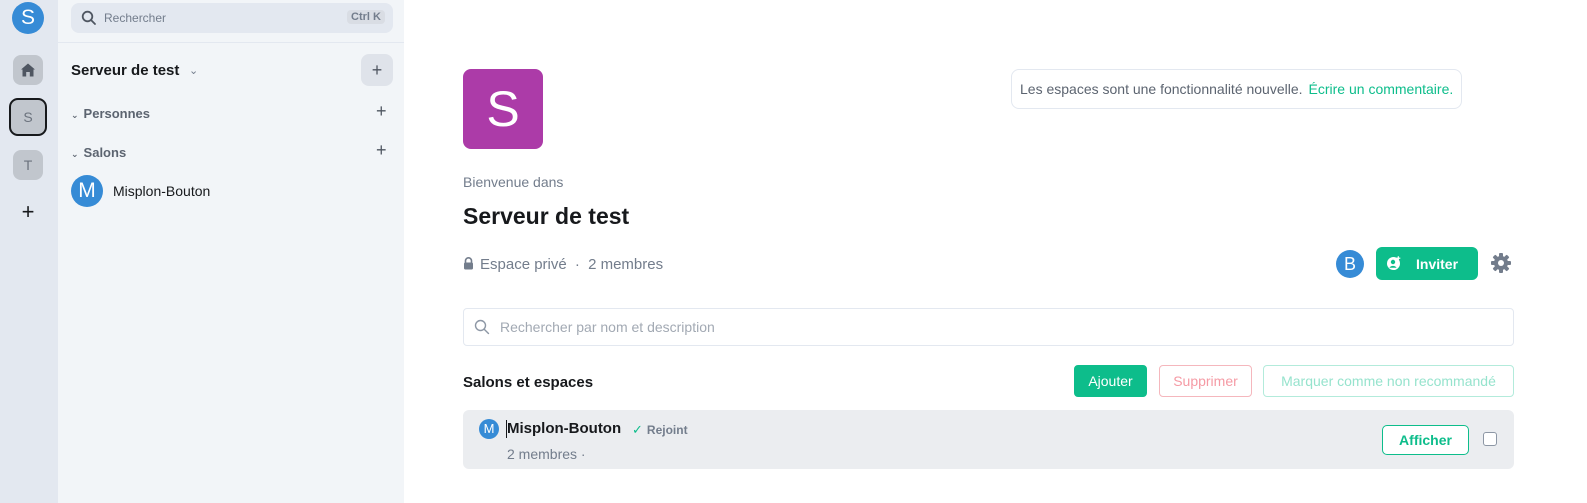 Image resolution: width=1587 pixels, height=503 pixels. I want to click on invite-label: Inviter, so click(1437, 264).